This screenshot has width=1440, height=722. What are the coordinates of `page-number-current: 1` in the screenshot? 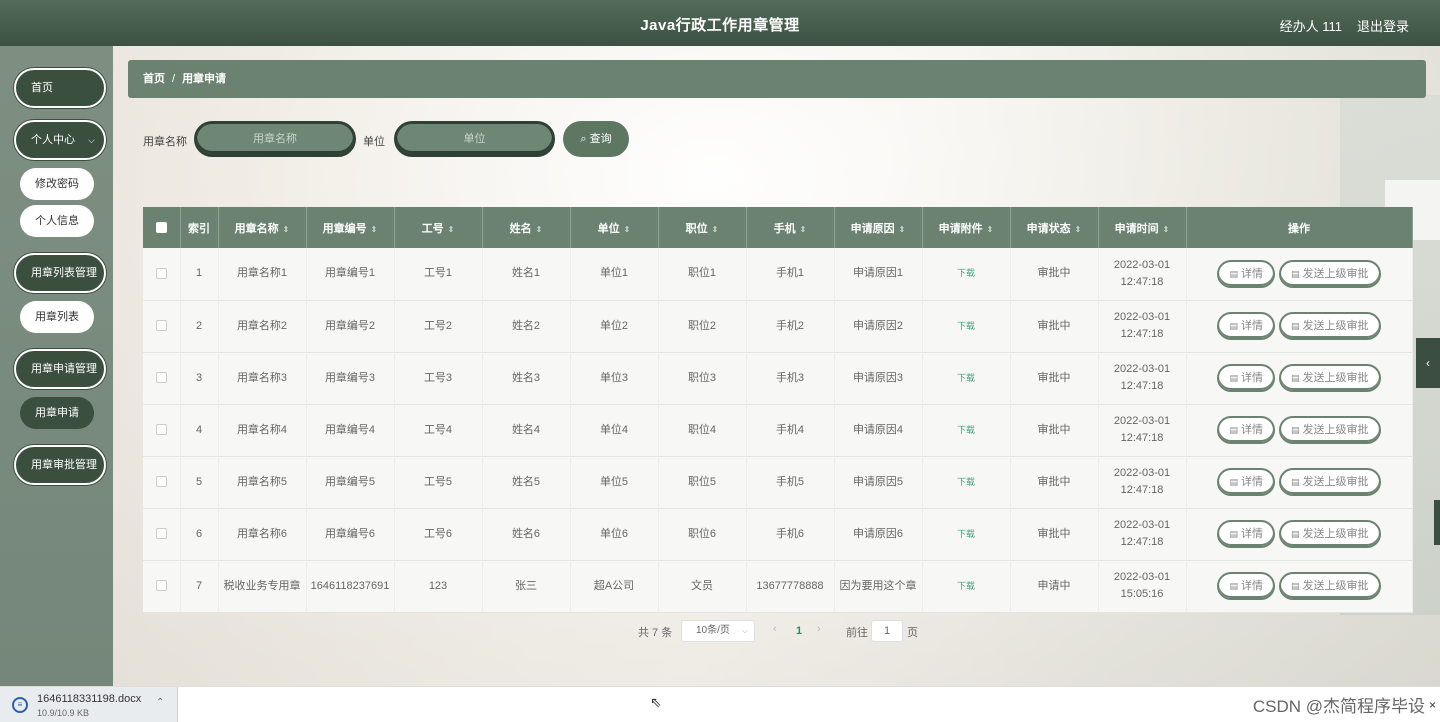 It's located at (799, 631).